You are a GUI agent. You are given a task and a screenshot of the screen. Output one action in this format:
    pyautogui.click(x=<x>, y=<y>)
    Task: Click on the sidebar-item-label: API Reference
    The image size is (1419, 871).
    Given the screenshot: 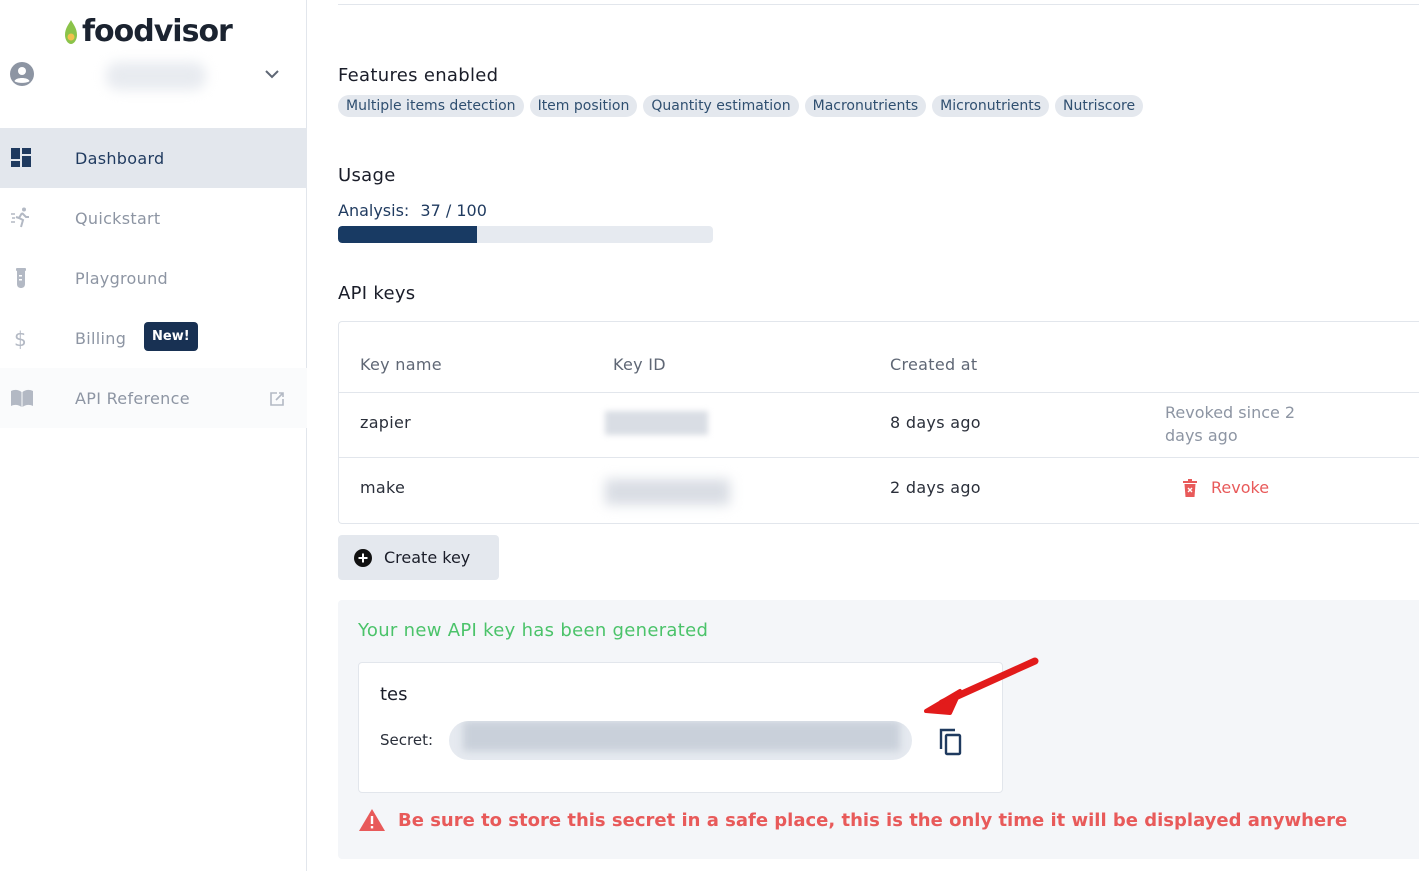 What is the action you would take?
    pyautogui.click(x=132, y=398)
    